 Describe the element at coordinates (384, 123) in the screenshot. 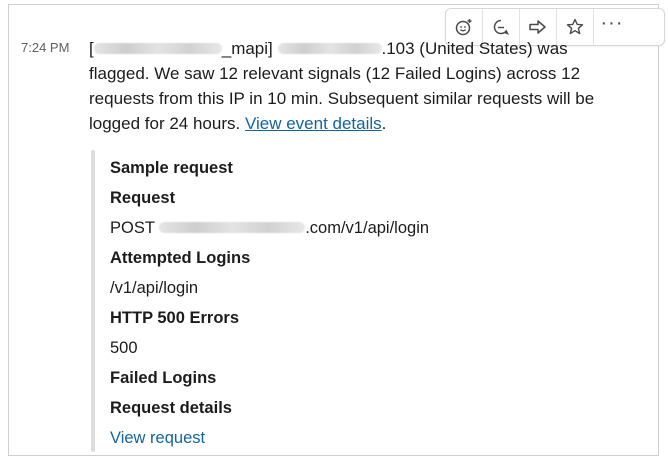

I see `message-line-4-suffix: .` at that location.